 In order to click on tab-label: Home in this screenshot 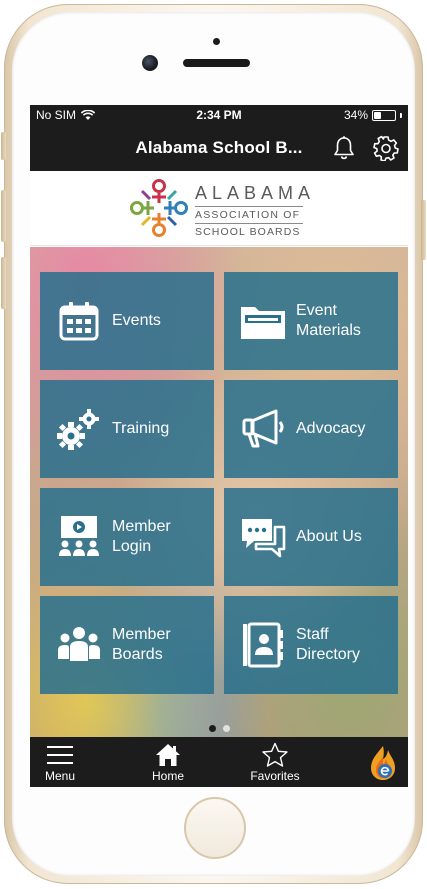, I will do `click(167, 776)`.